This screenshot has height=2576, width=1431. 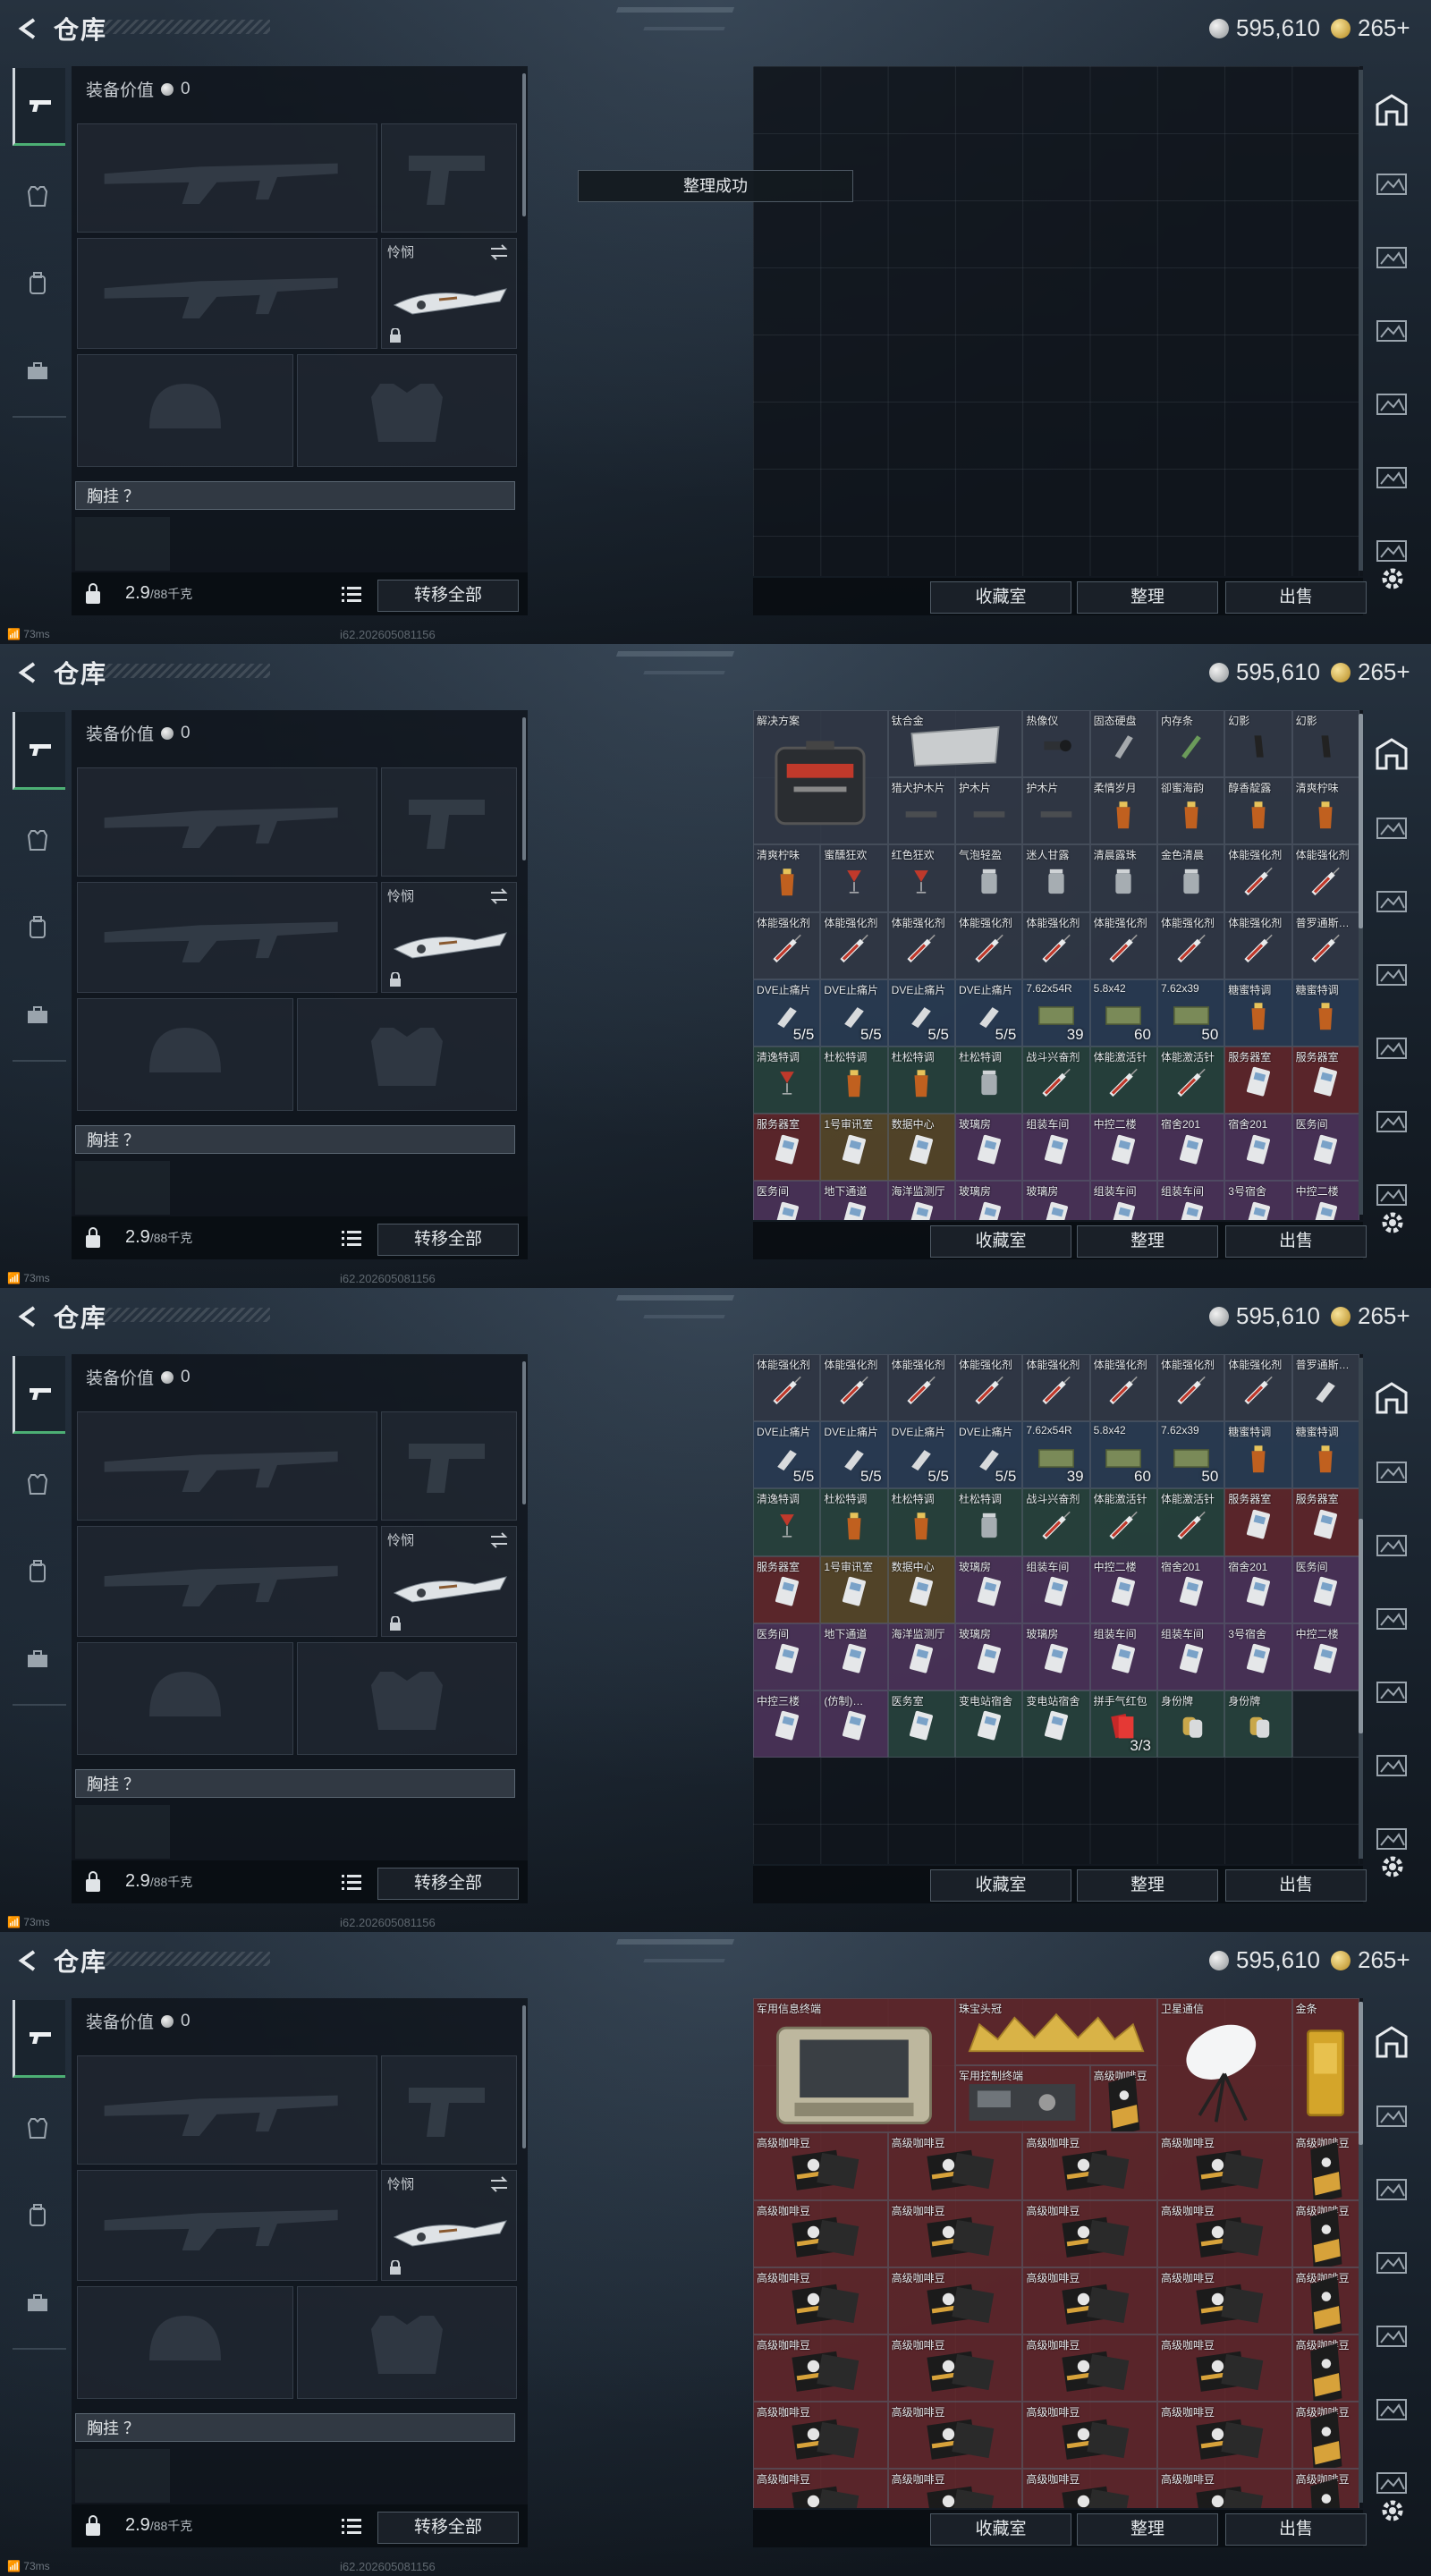 What do you see at coordinates (989, 1455) in the screenshot?
I see `stash-item-pill: DVE止痛片 5/5` at bounding box center [989, 1455].